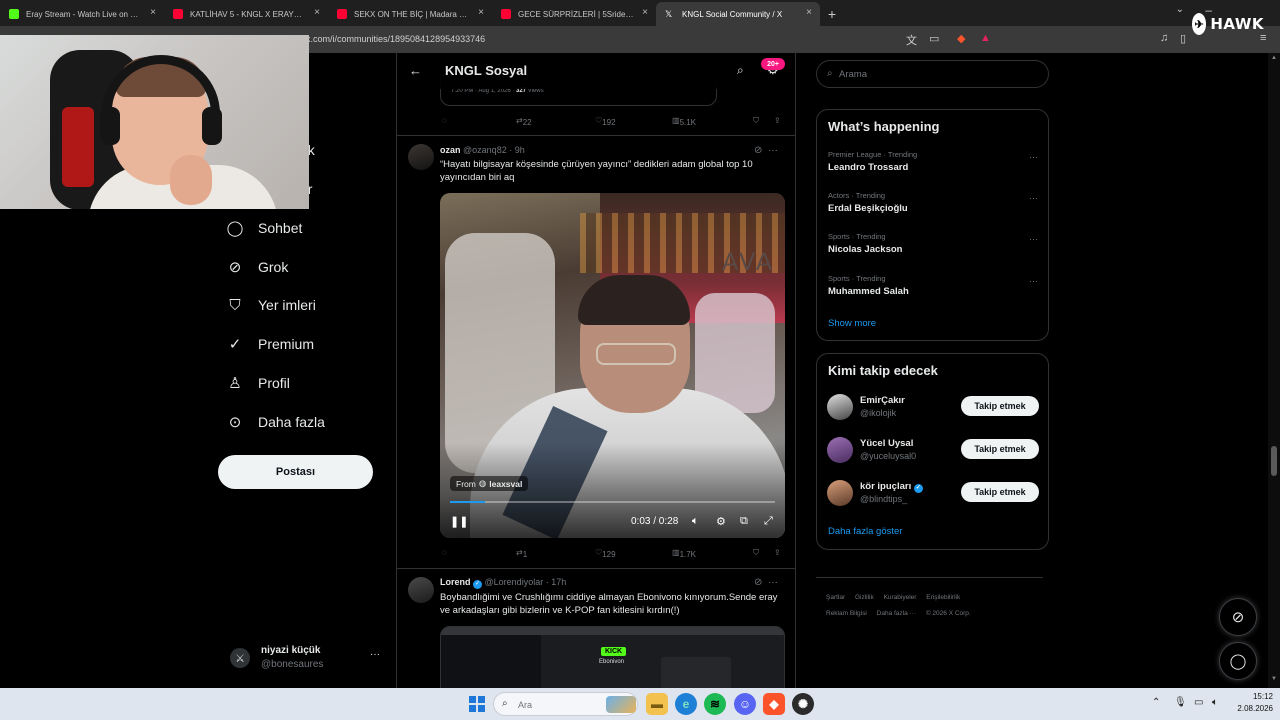 This screenshot has height=720, width=1280. I want to click on microphone-icon: 🎙︎, so click(1180, 702).